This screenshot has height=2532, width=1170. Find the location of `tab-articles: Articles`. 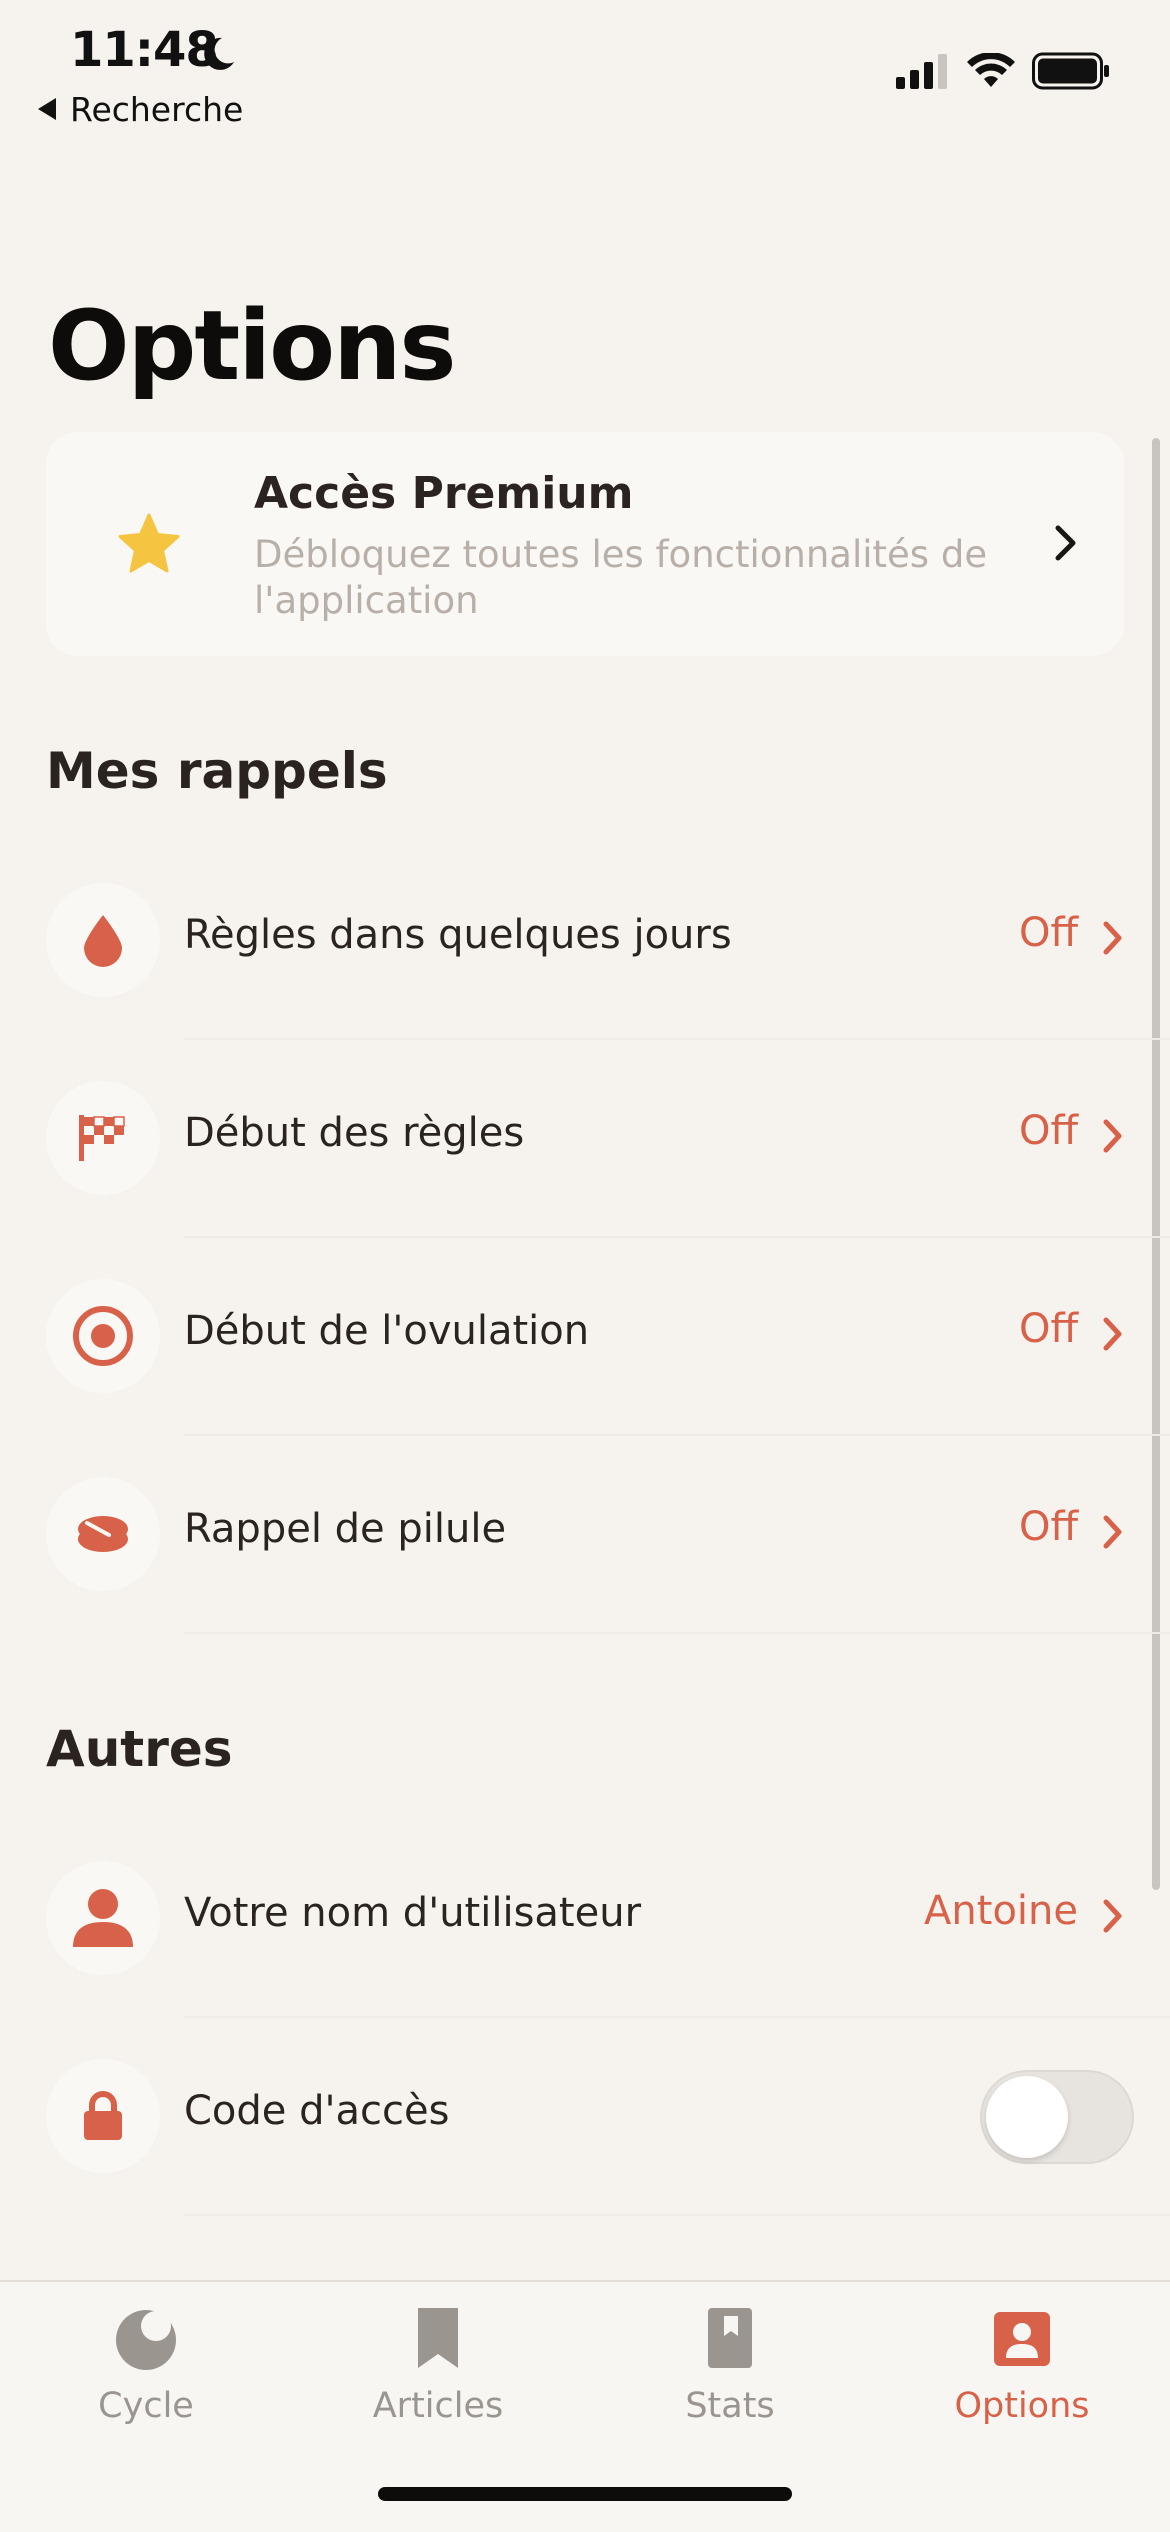

tab-articles: Articles is located at coordinates (438, 2364).